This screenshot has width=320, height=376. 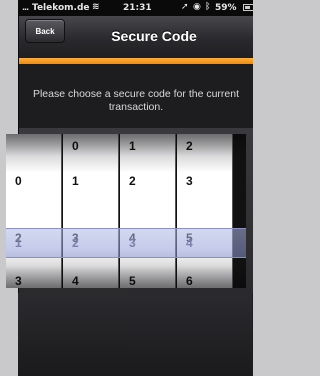 What do you see at coordinates (226, 8) in the screenshot?
I see `battery-percent: 59%` at bounding box center [226, 8].